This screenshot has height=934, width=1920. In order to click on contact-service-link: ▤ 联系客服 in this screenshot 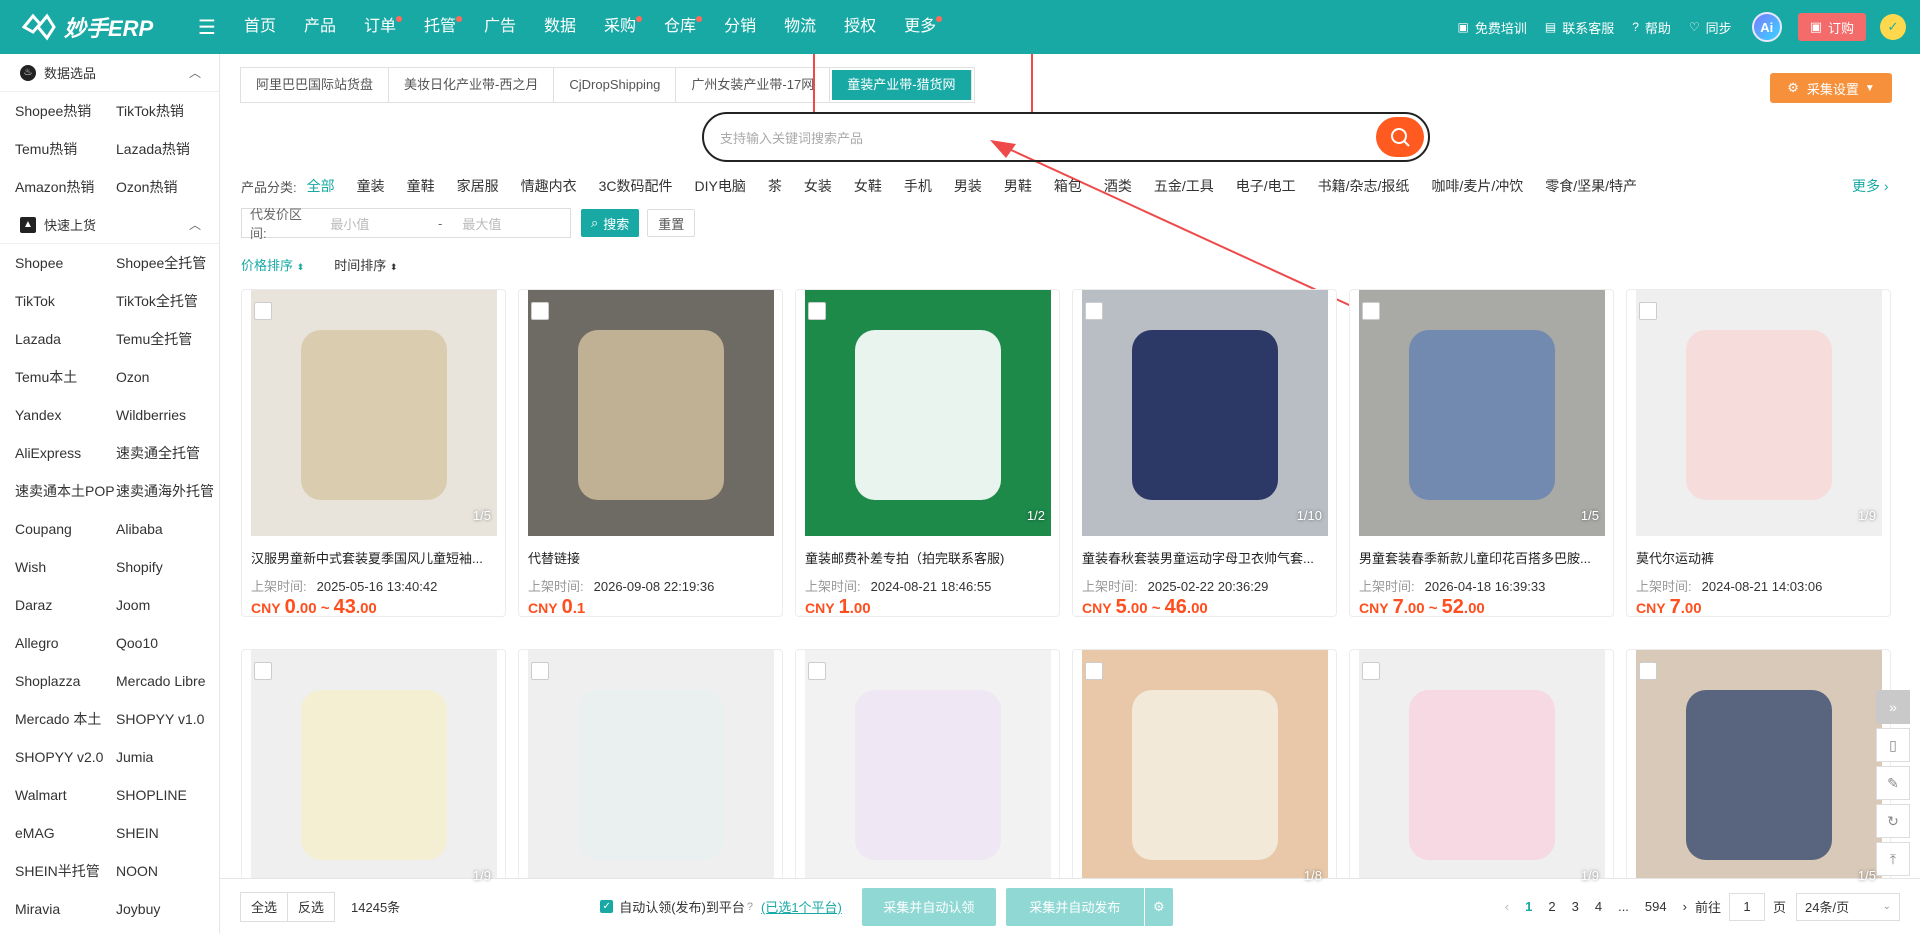, I will do `click(1579, 27)`.